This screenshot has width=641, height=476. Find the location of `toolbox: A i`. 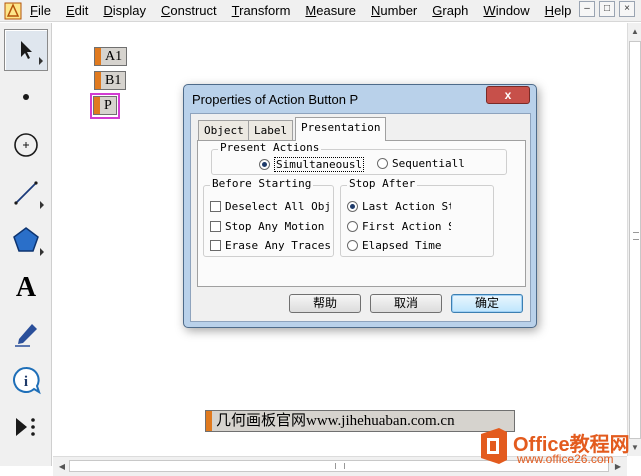

toolbox: A i is located at coordinates (26, 244).